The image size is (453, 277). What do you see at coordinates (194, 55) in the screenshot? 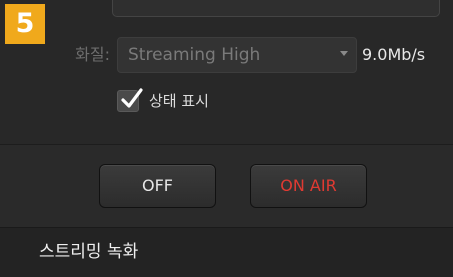
I see `quality-value: Streaming High` at bounding box center [194, 55].